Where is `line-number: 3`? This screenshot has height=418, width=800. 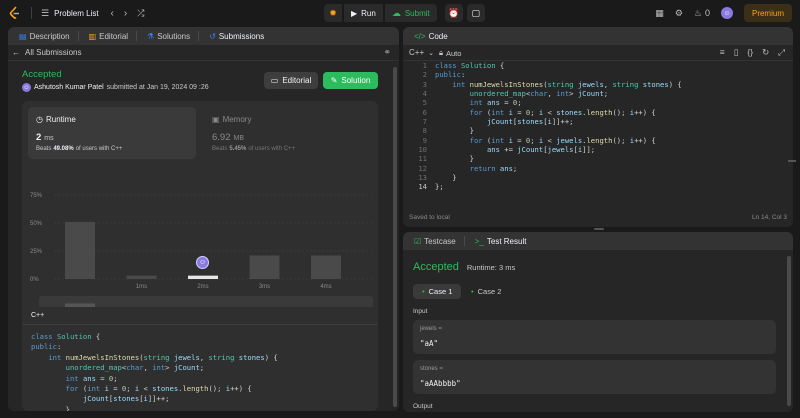
line-number: 3 is located at coordinates (424, 84).